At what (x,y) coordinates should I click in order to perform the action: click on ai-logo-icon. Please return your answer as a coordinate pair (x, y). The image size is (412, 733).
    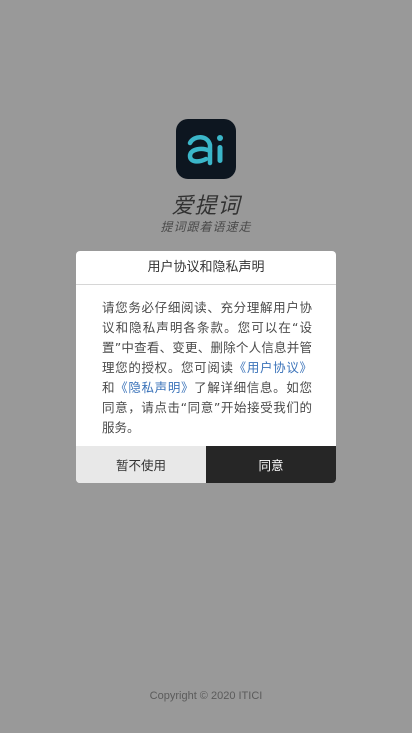
    Looking at the image, I should click on (205, 150).